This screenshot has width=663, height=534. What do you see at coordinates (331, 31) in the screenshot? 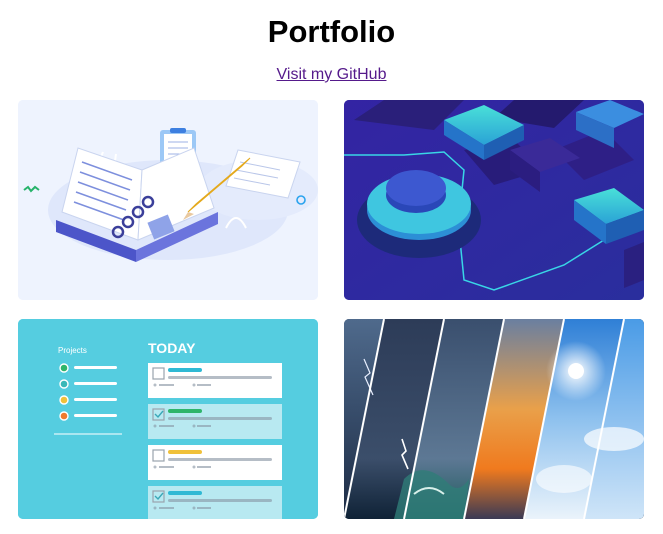
I see `page-title: Portfolio` at bounding box center [331, 31].